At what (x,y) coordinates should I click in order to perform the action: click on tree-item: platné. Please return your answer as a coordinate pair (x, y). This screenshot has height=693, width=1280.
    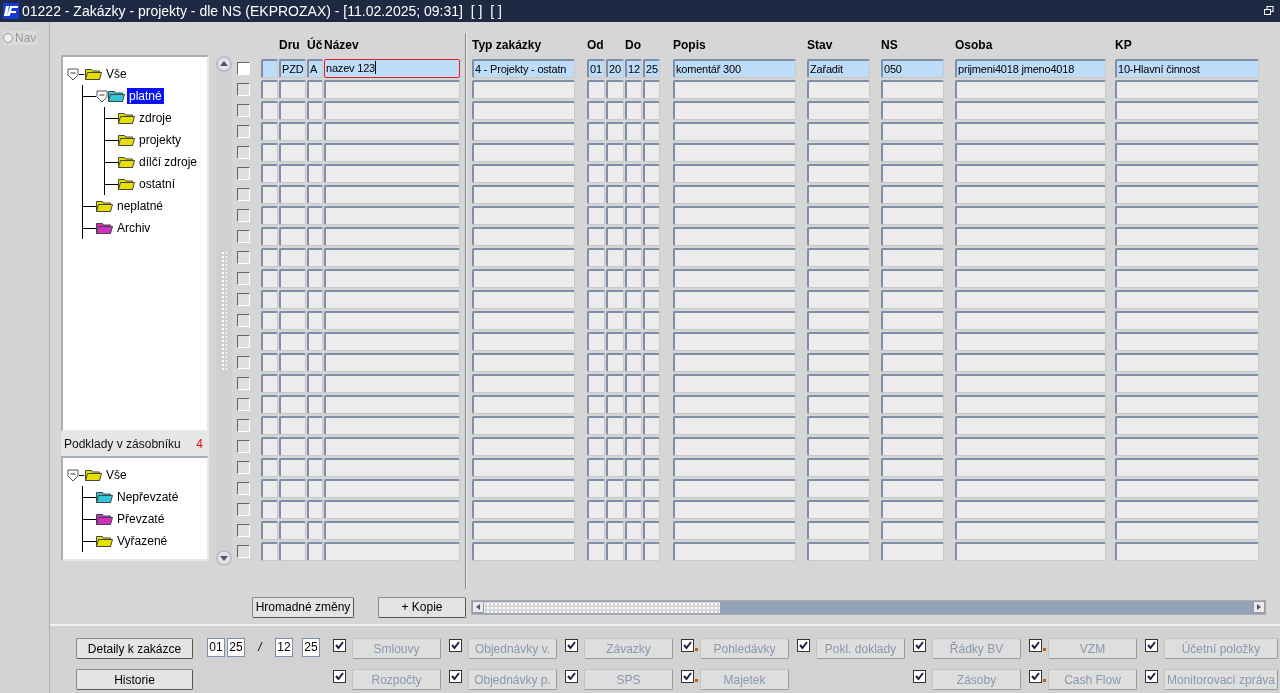
    Looking at the image, I should click on (145, 96).